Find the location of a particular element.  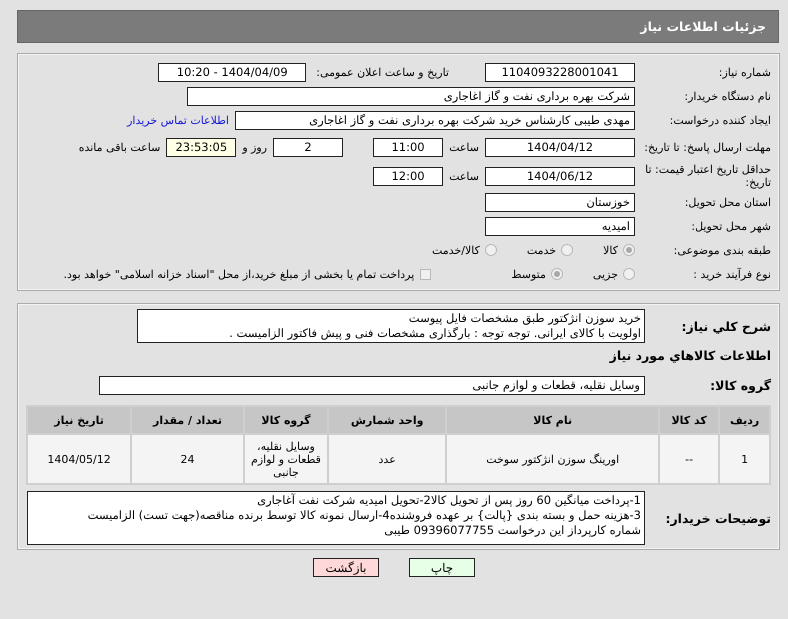

goods-group-field: وسایل نقلیه، قطعات و لوازم جانبی is located at coordinates (372, 385).